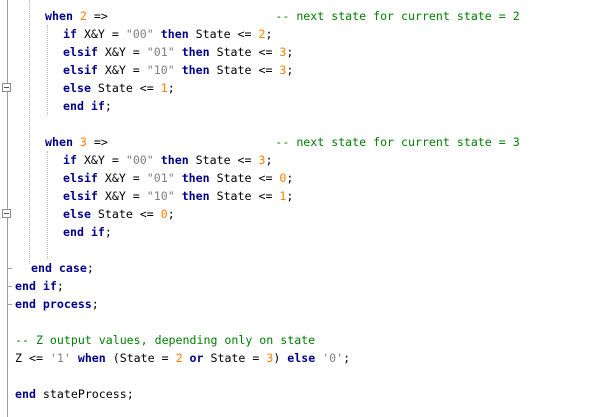 This screenshot has height=417, width=602. I want to click on code-token-num: 2, so click(179, 358).